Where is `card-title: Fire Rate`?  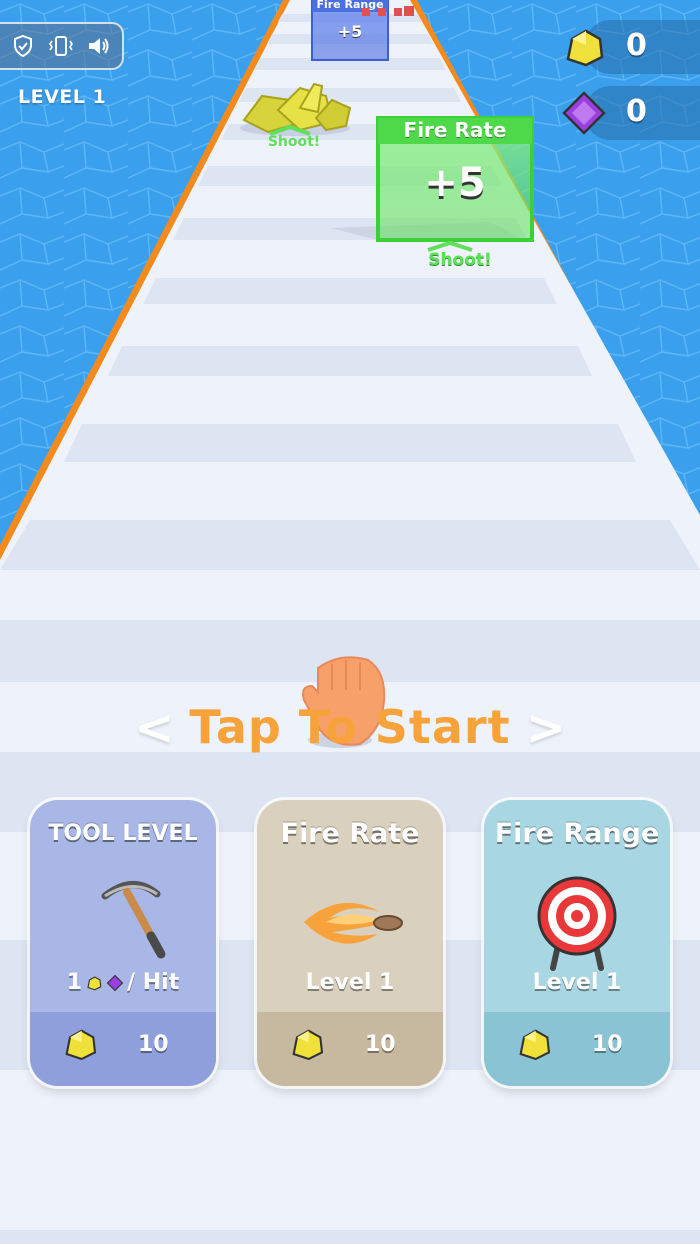 card-title: Fire Rate is located at coordinates (350, 833).